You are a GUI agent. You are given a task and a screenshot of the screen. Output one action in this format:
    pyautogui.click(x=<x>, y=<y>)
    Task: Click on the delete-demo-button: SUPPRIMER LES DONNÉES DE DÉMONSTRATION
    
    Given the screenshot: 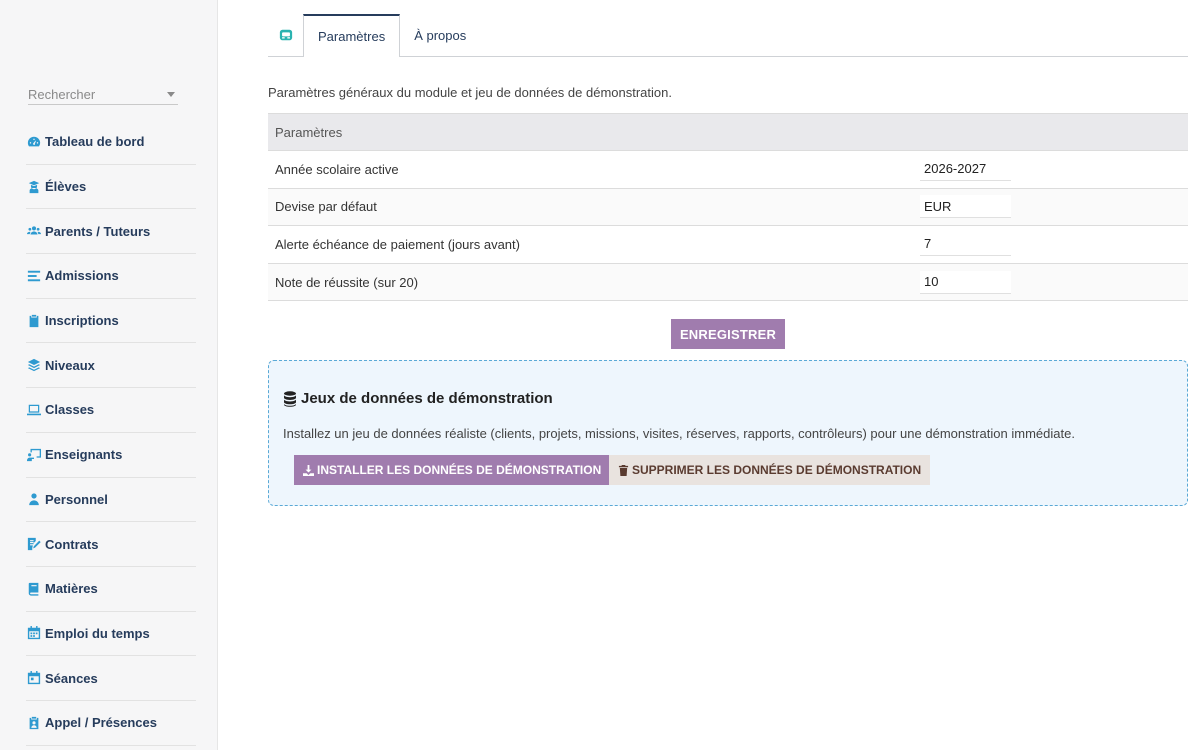 What is the action you would take?
    pyautogui.click(x=770, y=470)
    